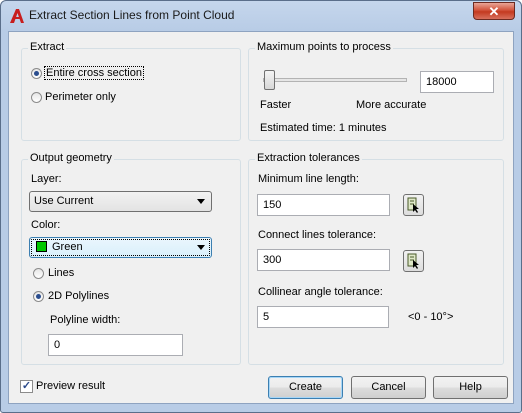 Image resolution: width=522 pixels, height=413 pixels. I want to click on max-points-title: Maximum points to process, so click(324, 47).